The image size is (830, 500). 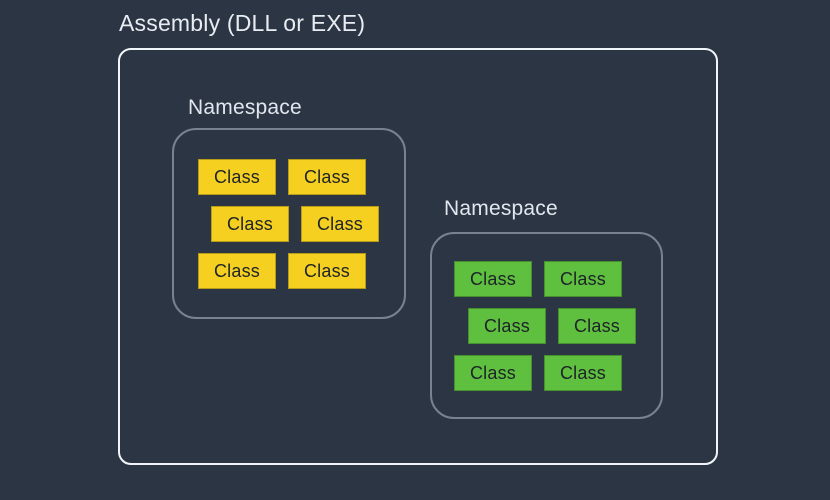 I want to click on namespace-2-label: Namespace, so click(x=501, y=208).